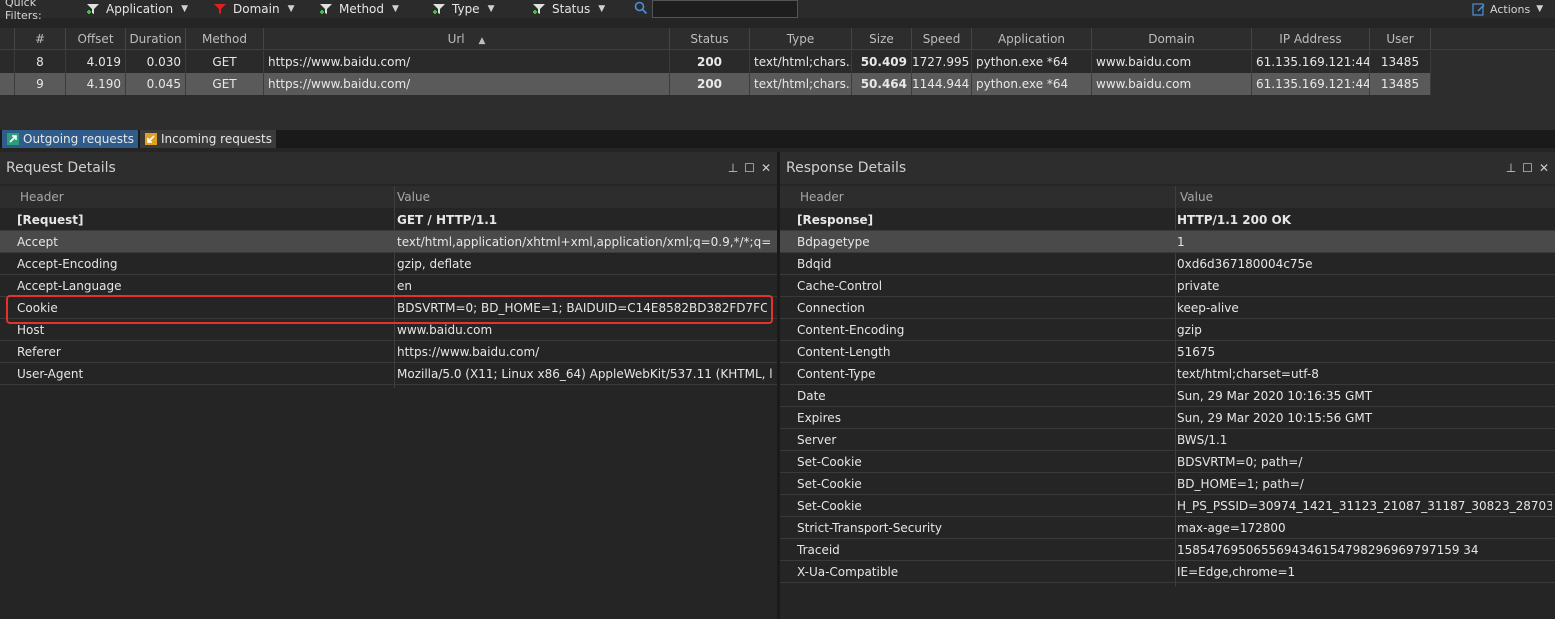 Image resolution: width=1555 pixels, height=619 pixels. I want to click on cell-num: 8, so click(40, 62).